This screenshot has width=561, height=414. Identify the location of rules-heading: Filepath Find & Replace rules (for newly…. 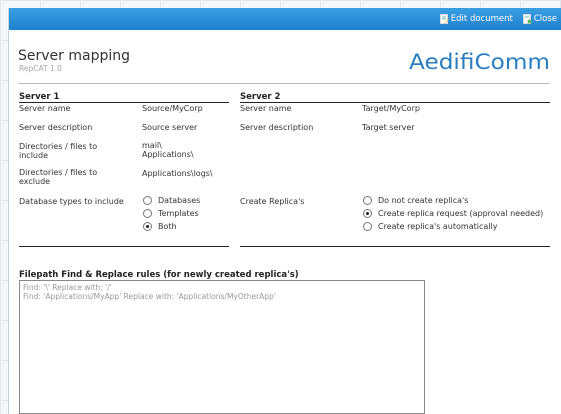
(159, 275).